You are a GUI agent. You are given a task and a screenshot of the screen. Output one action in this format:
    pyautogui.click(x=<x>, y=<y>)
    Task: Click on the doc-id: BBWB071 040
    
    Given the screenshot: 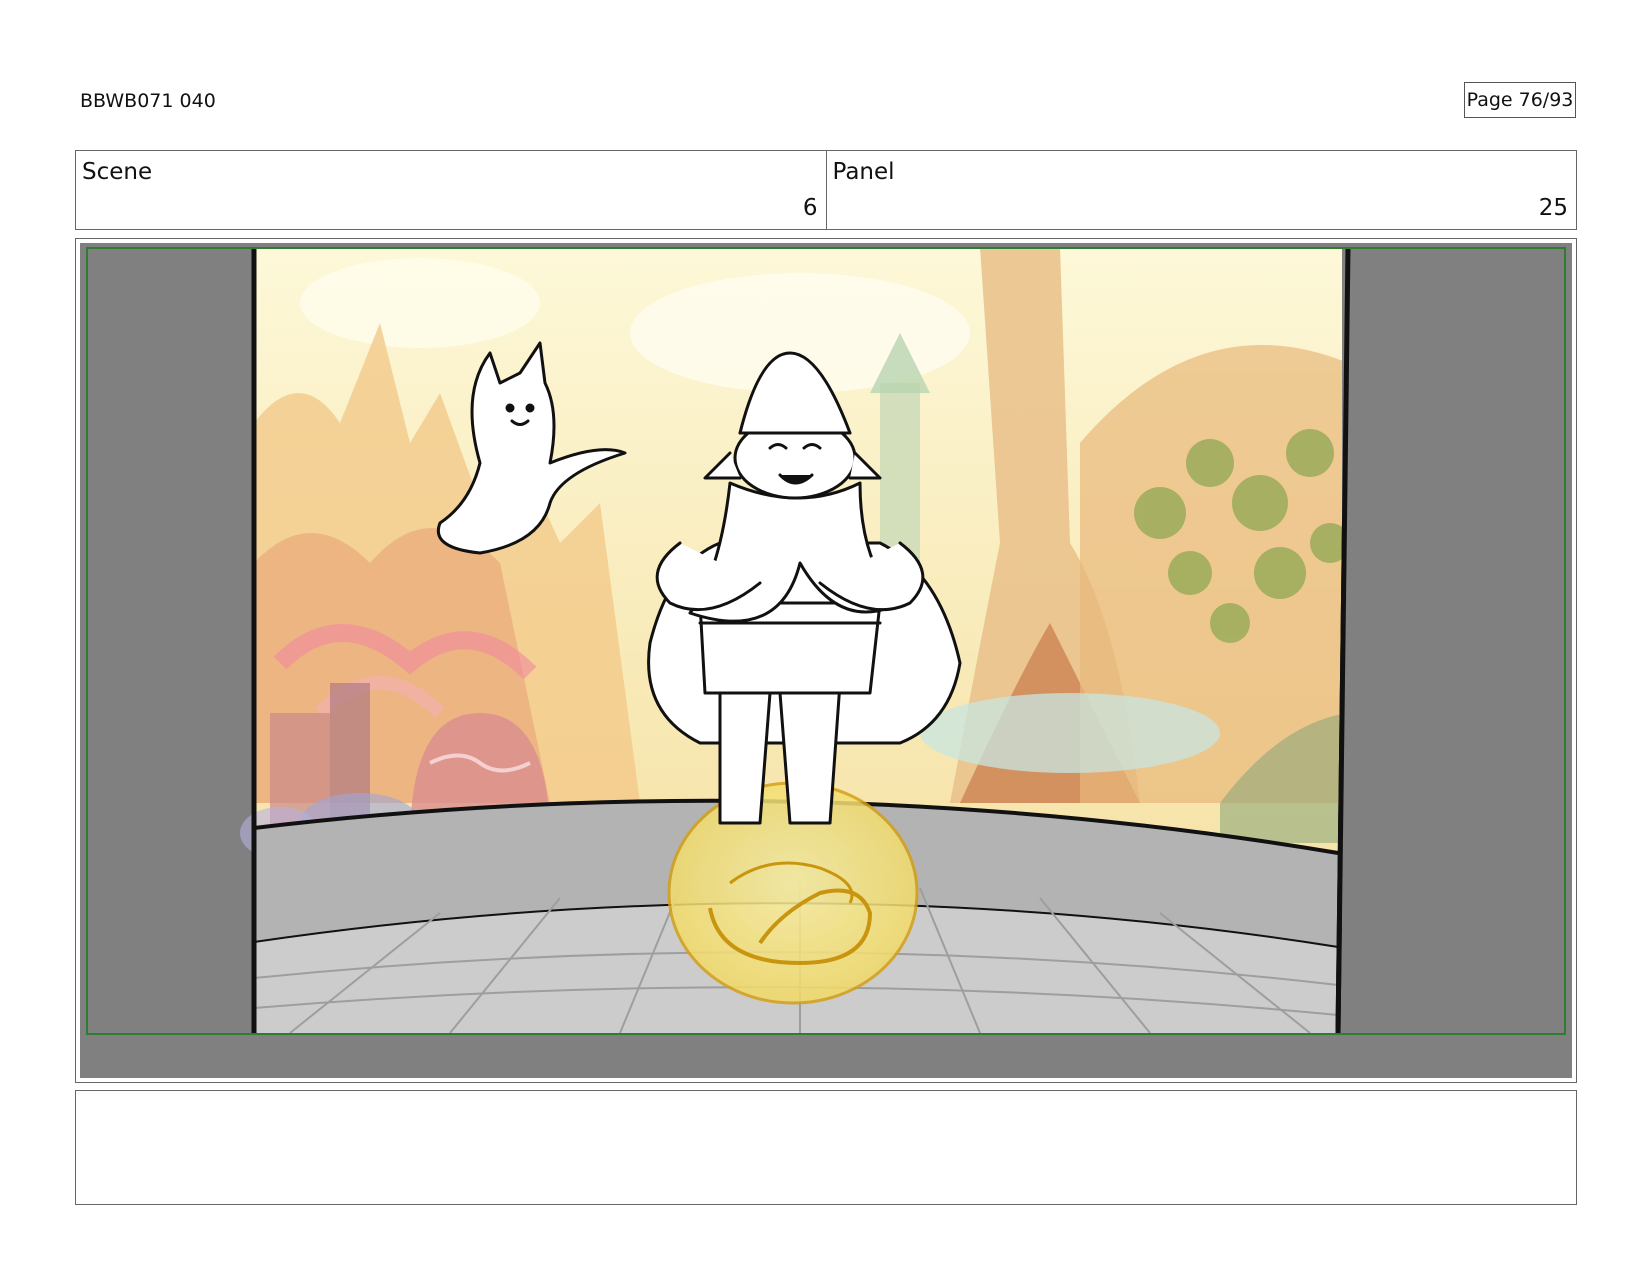 What is the action you would take?
    pyautogui.click(x=148, y=101)
    